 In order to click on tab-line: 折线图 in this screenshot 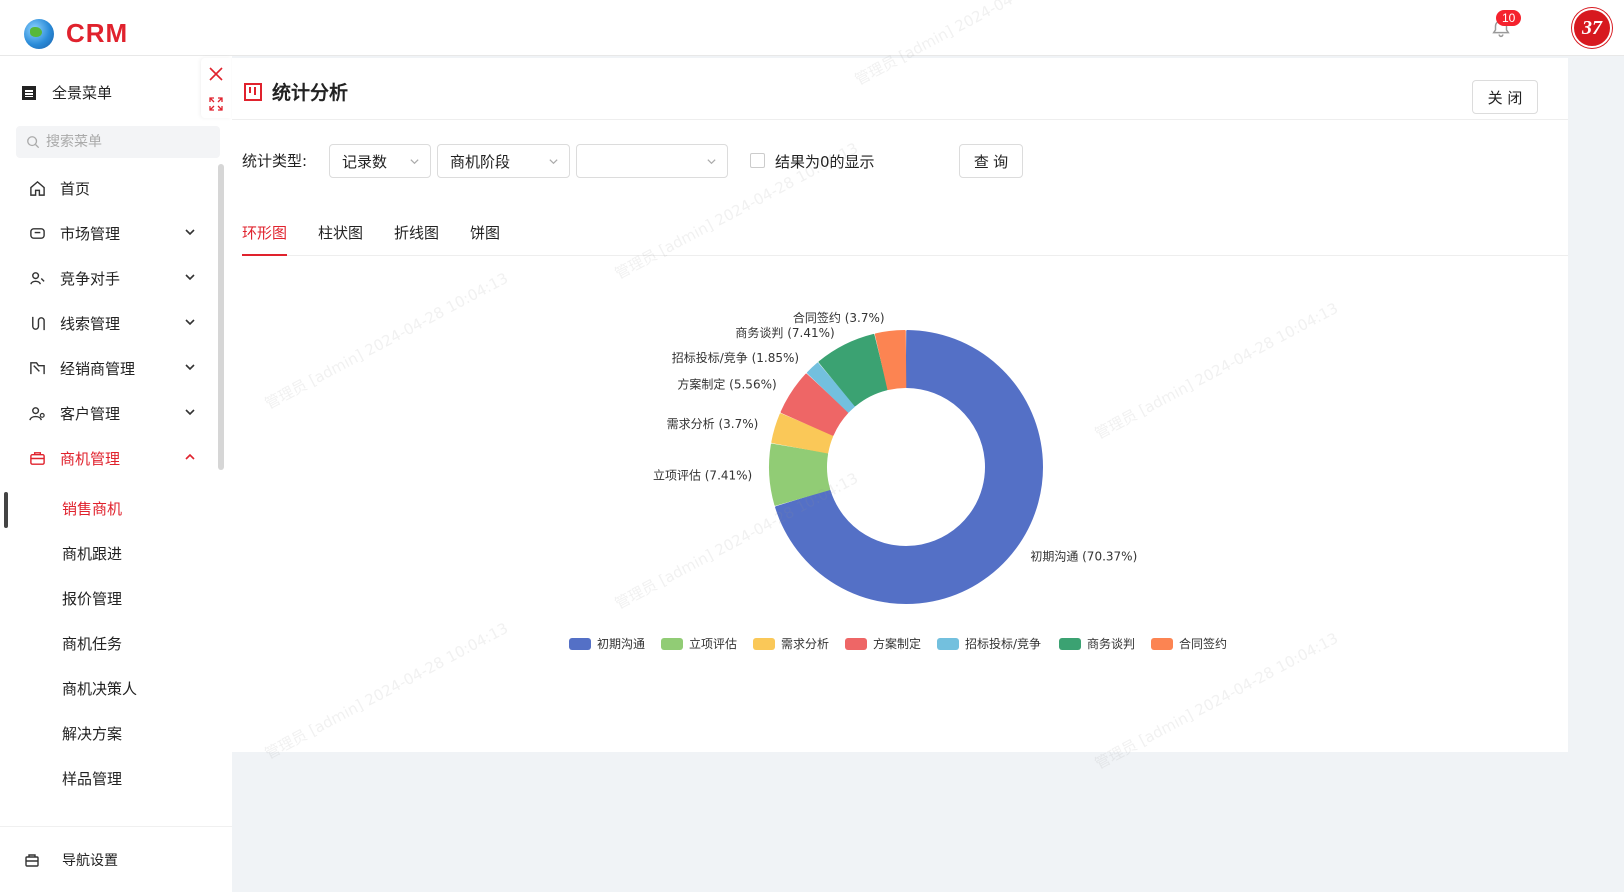, I will do `click(416, 239)`.